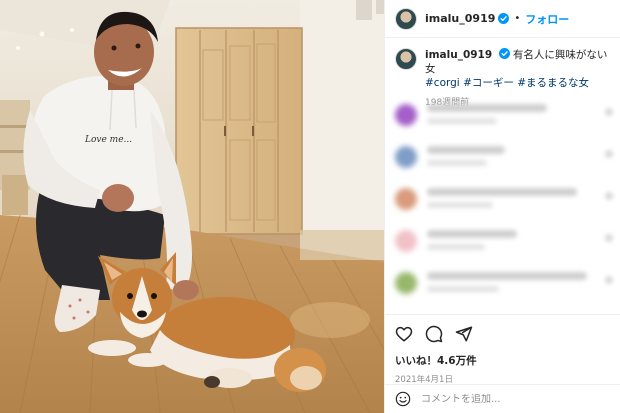  I want to click on comment-icon, so click(434, 334).